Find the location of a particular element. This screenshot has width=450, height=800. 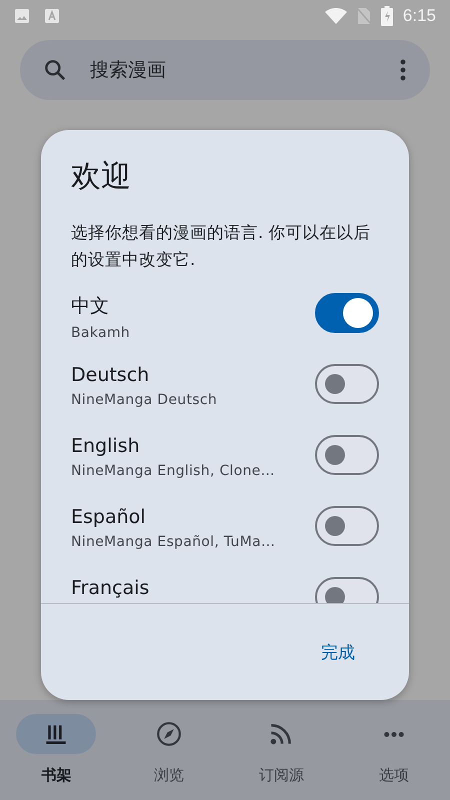

image-icon is located at coordinates (22, 16).